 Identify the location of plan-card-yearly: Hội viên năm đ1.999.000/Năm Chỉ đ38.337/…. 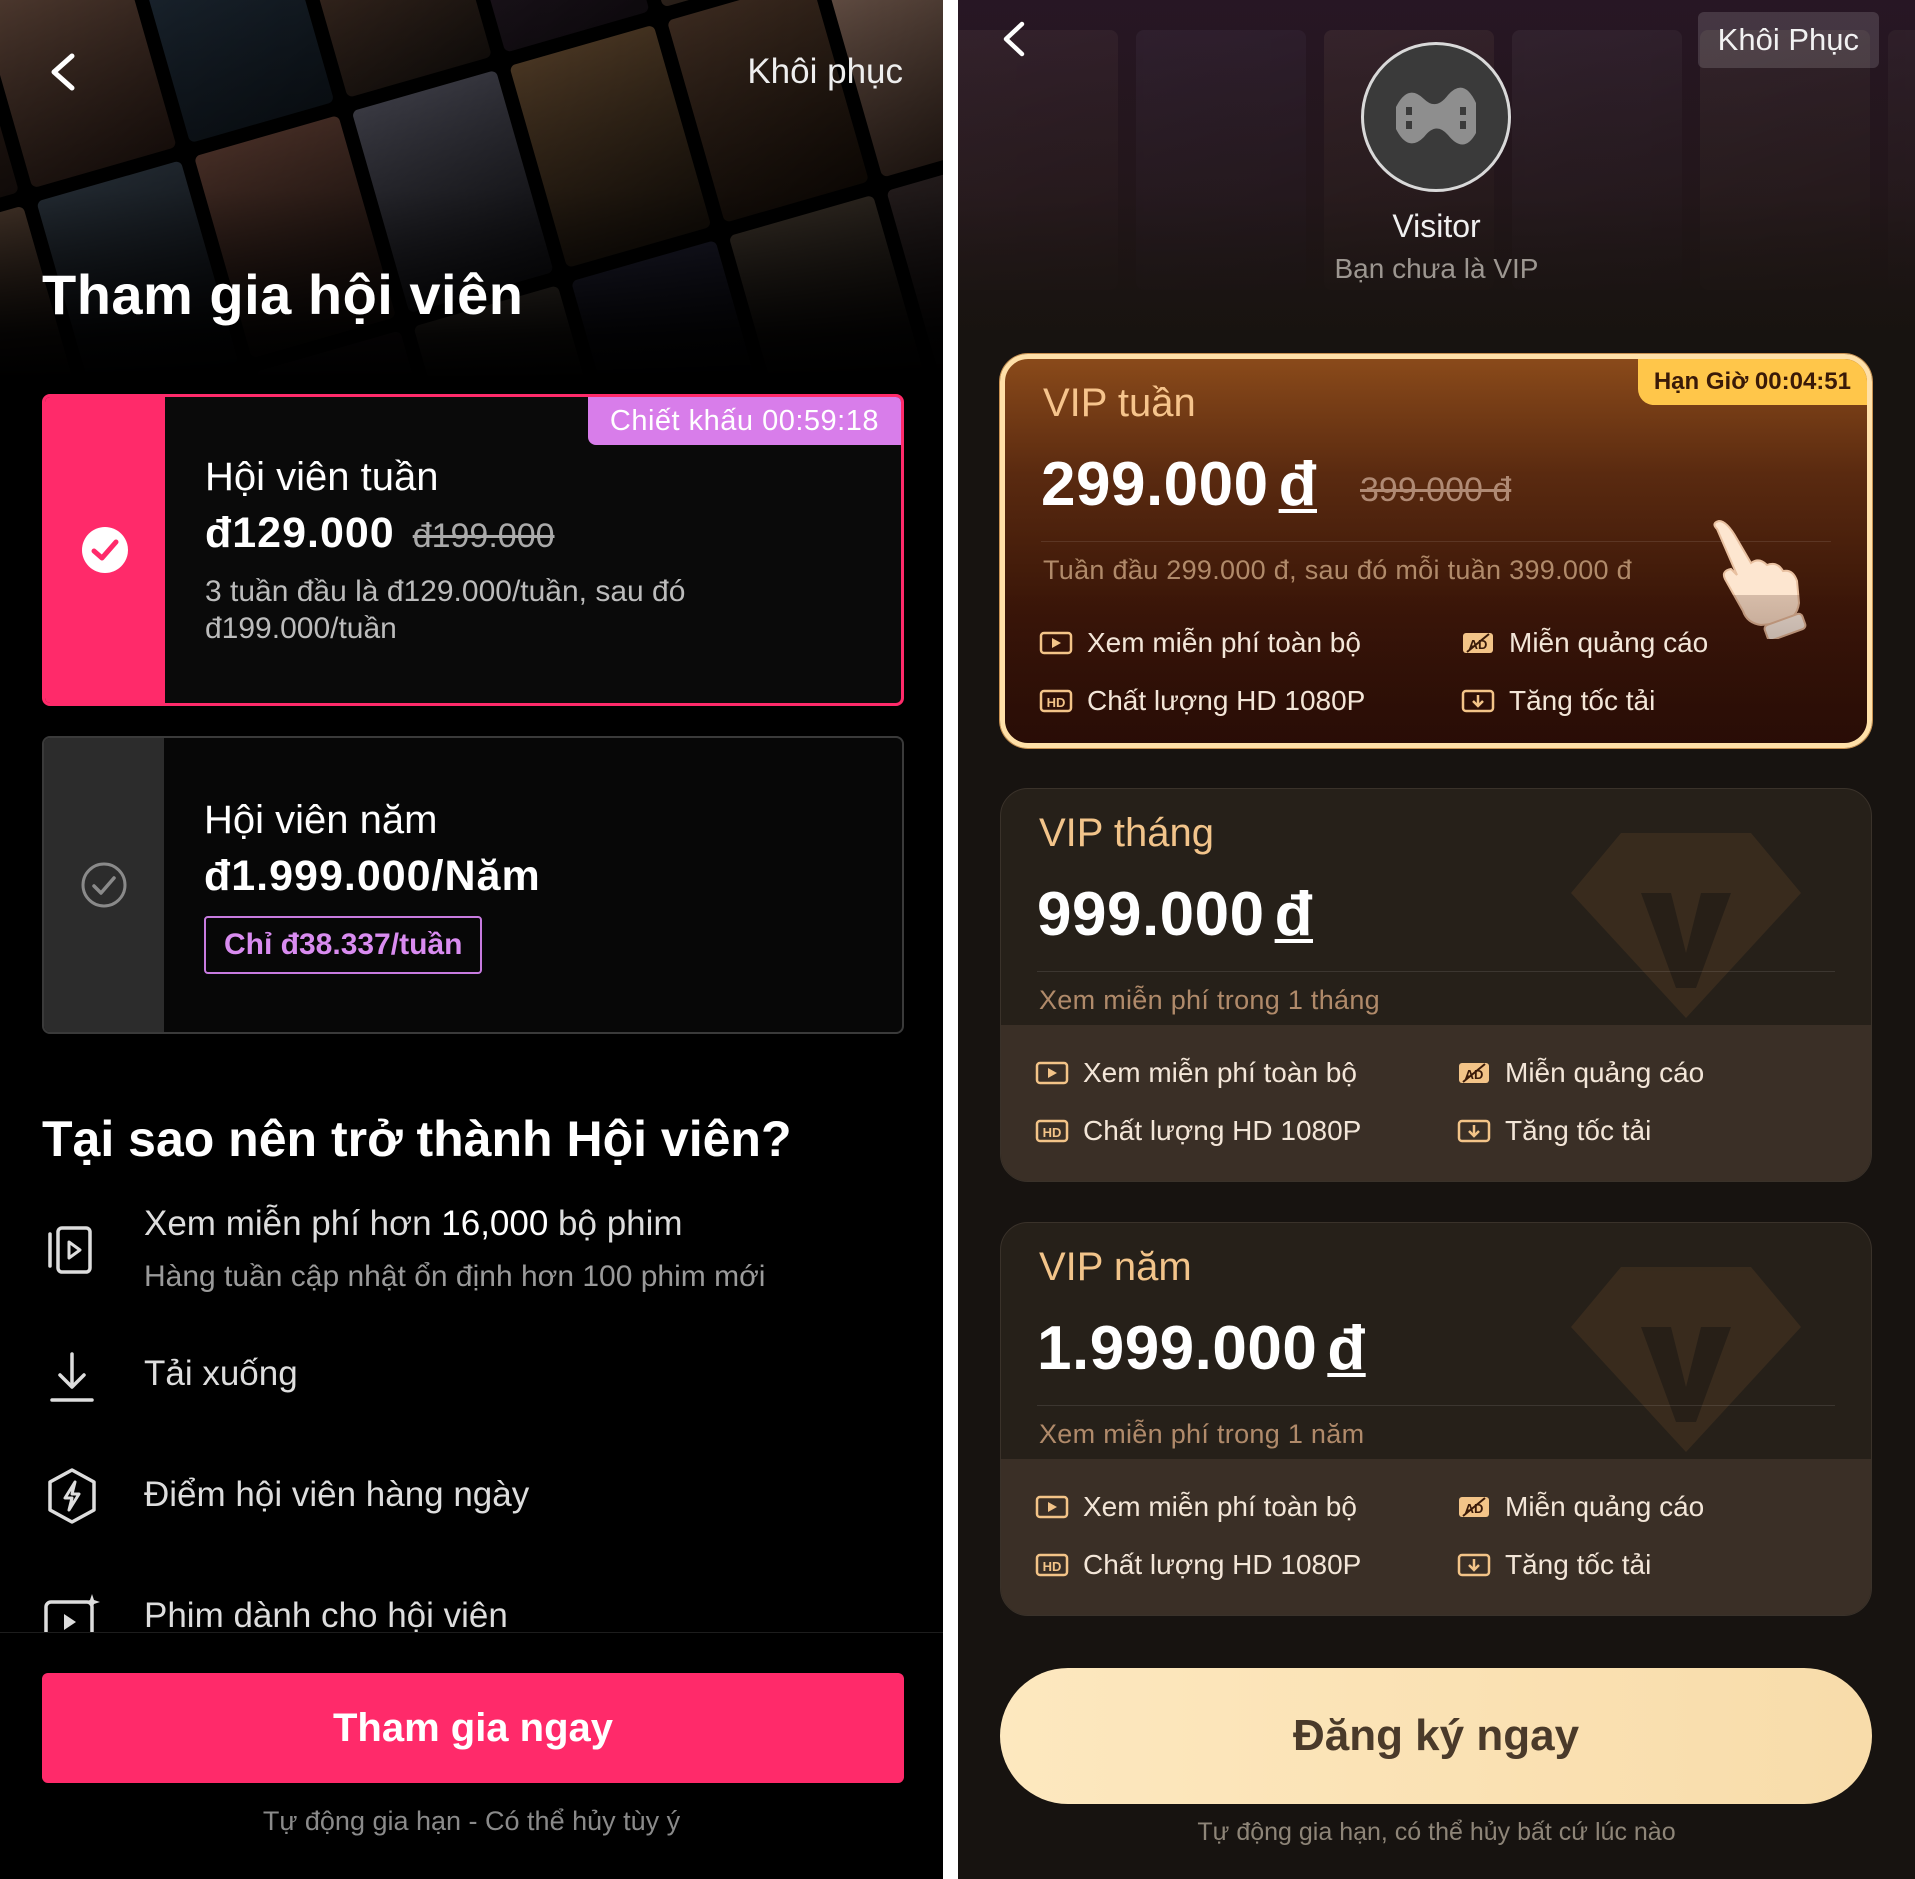
(473, 885).